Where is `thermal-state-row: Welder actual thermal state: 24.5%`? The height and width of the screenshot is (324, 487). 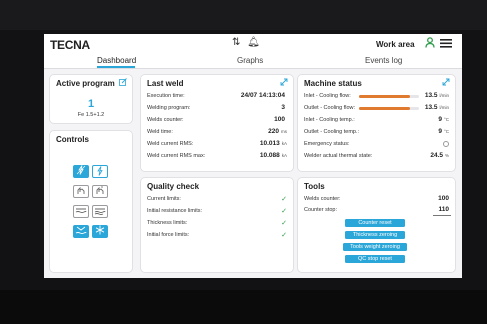 thermal-state-row: Welder actual thermal state: 24.5% is located at coordinates (376, 157).